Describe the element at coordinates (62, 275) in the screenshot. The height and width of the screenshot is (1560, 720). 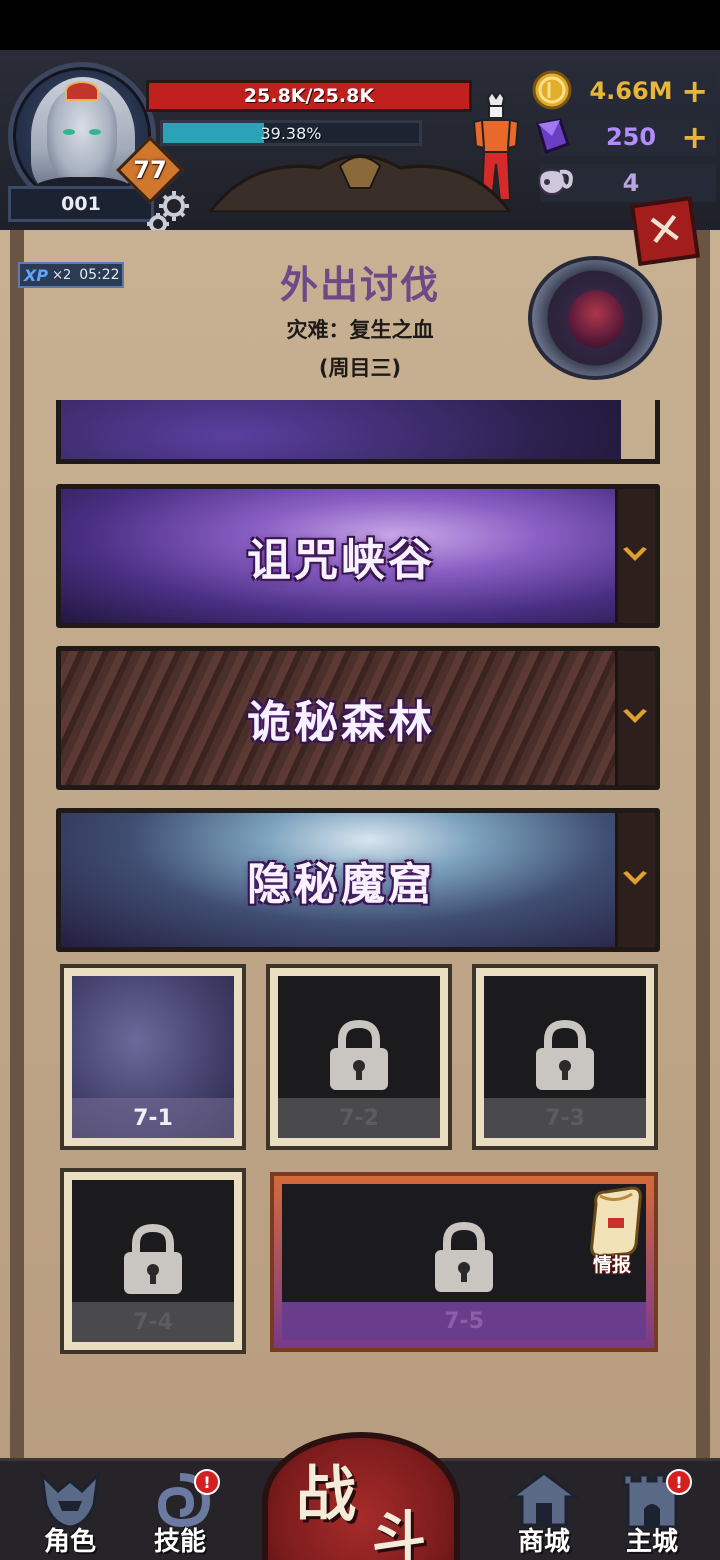
I see `xp-boost-multiplier: ×2` at that location.